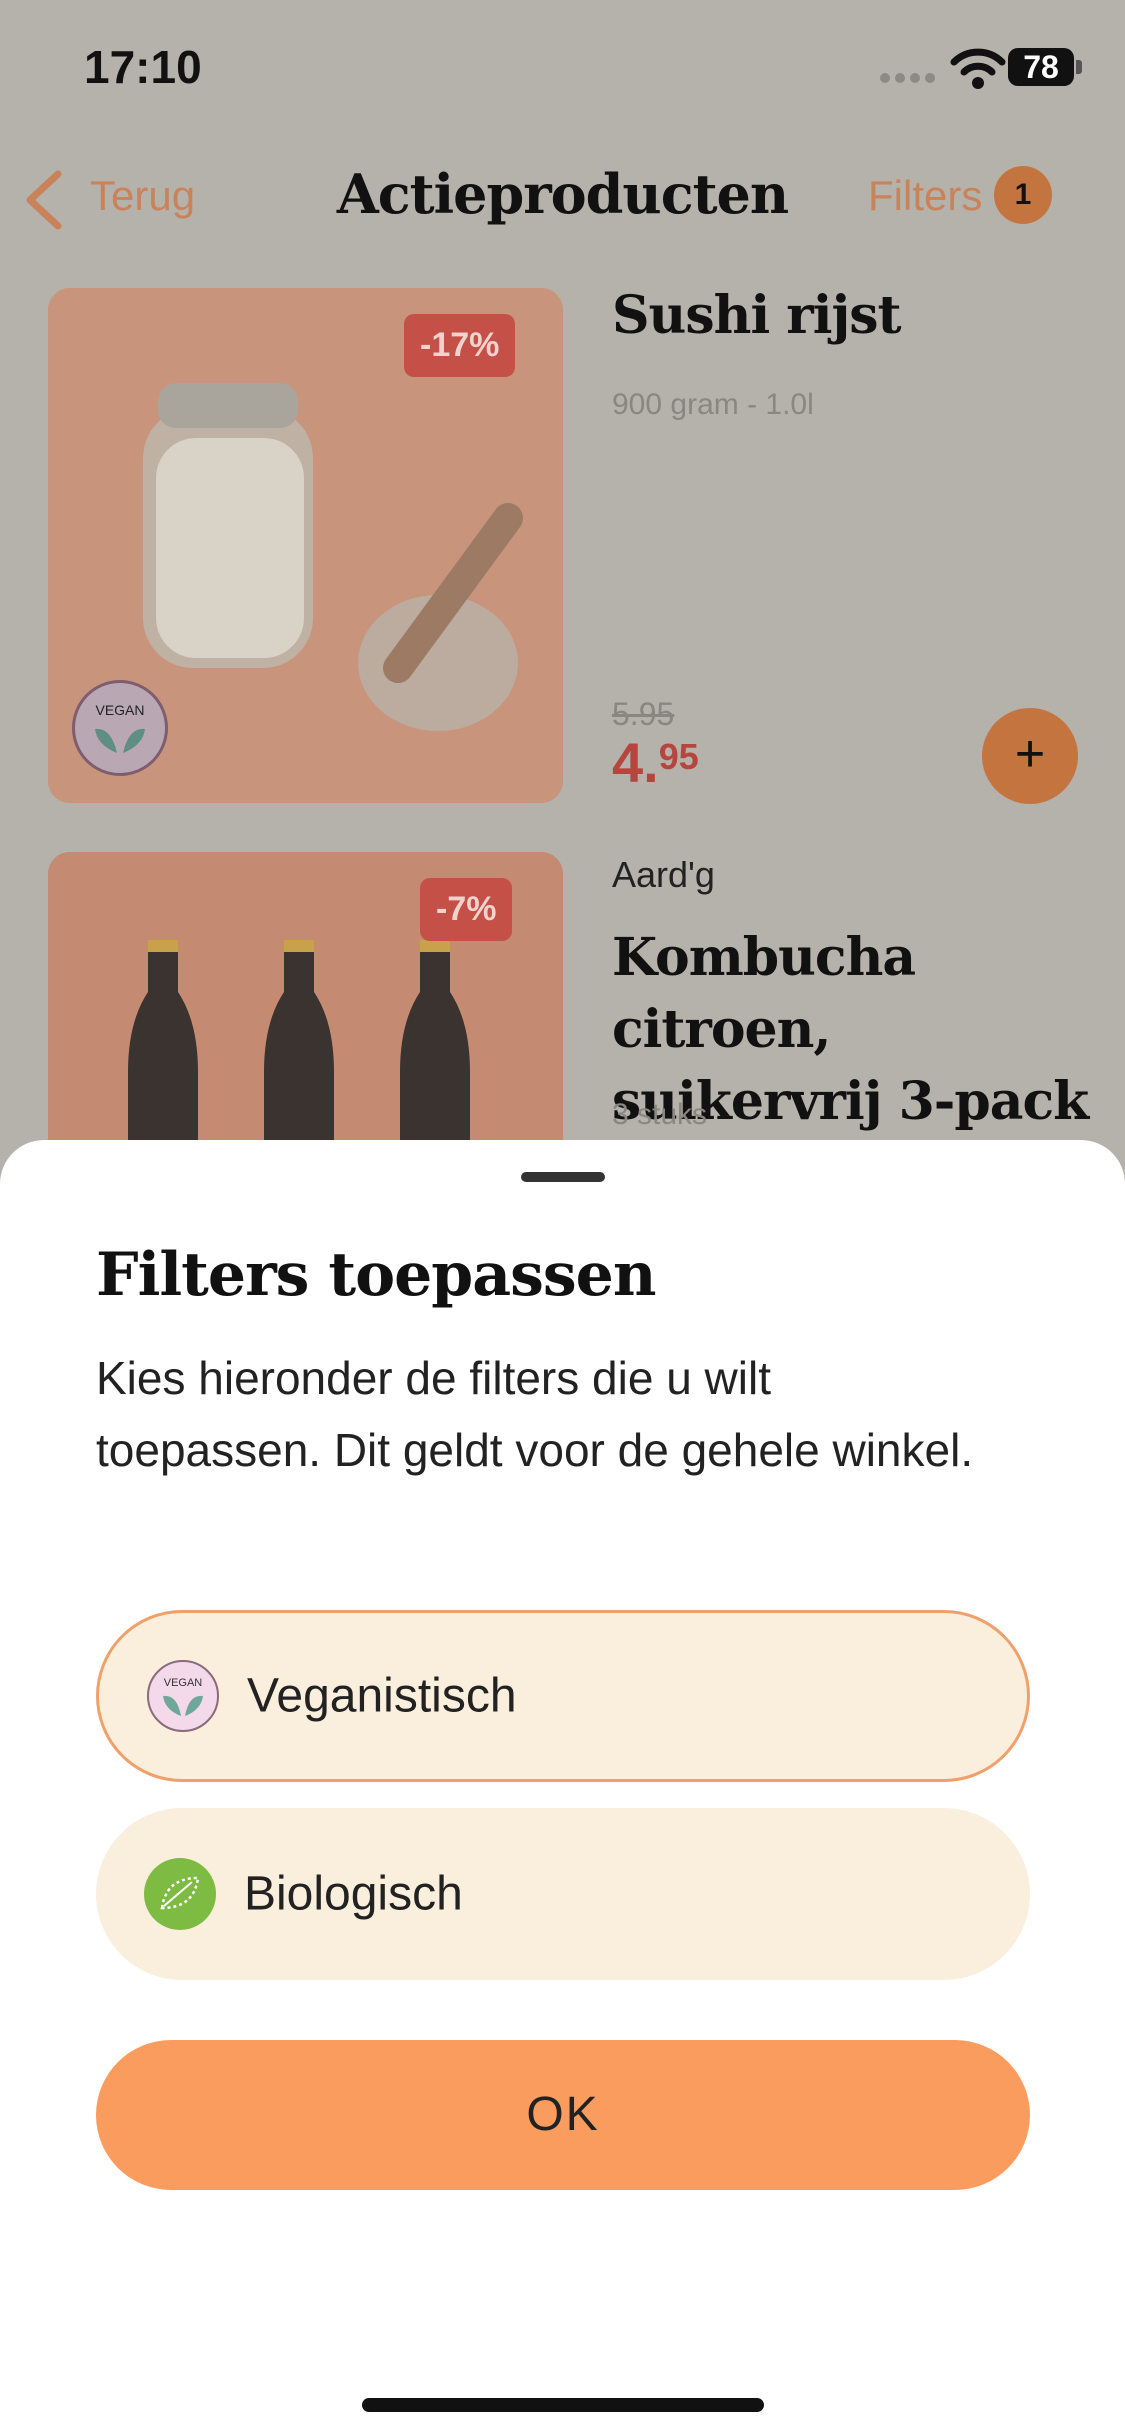  What do you see at coordinates (563, 2405) in the screenshot?
I see `home-indicator` at bounding box center [563, 2405].